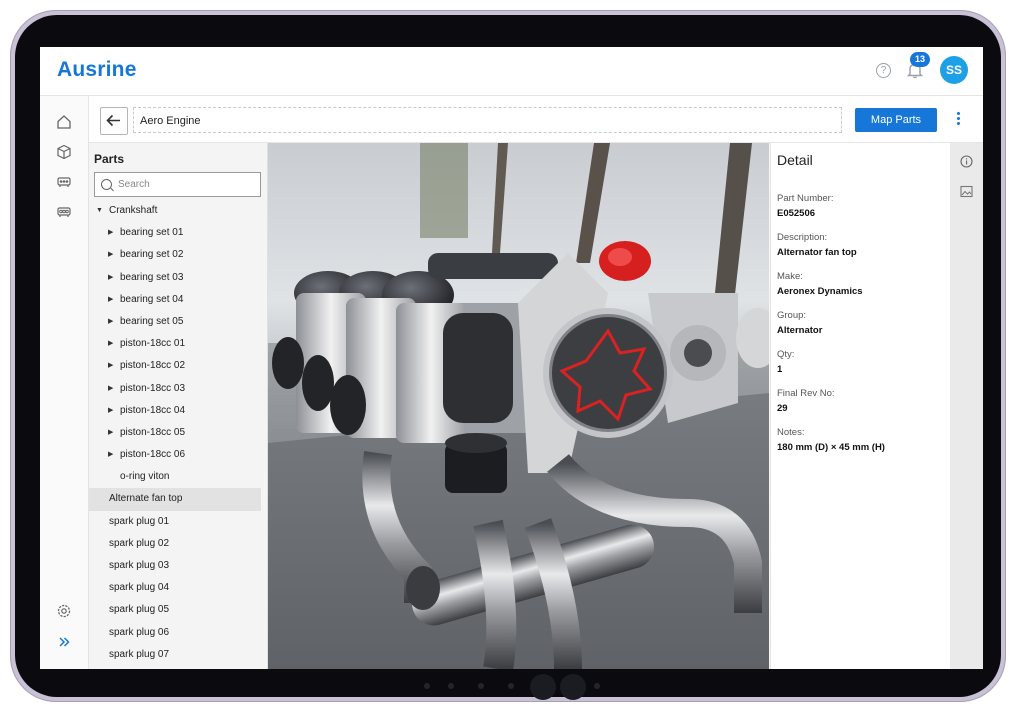 The image size is (1016, 708). I want to click on model-title-field: Aero Engine, so click(487, 120).